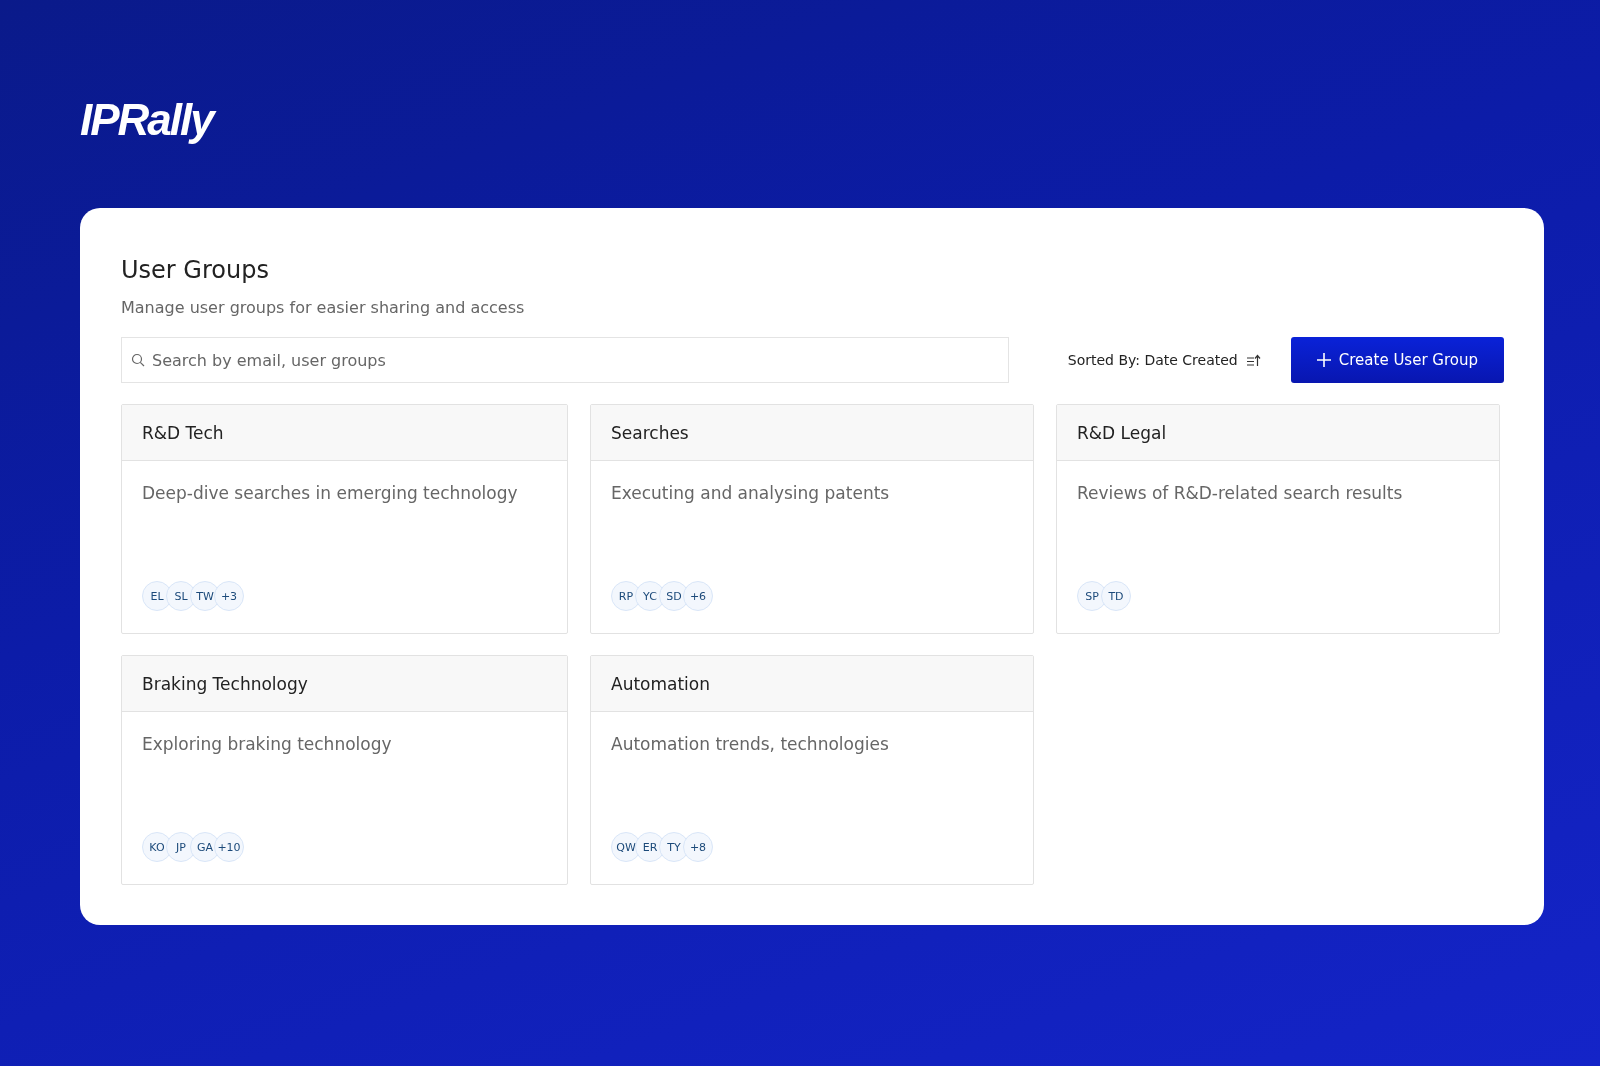 This screenshot has width=1600, height=1066. What do you see at coordinates (330, 493) in the screenshot?
I see `group-description: Deep-dive searches in emerging technology` at bounding box center [330, 493].